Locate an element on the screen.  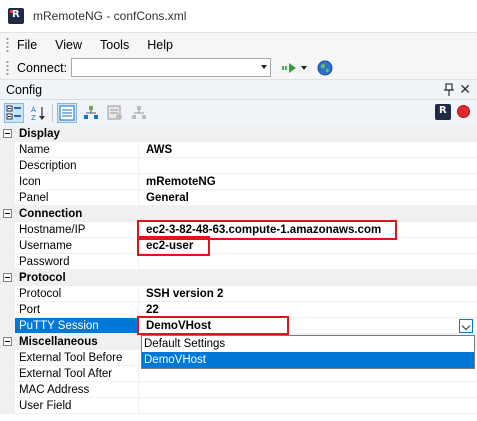
property-value: mRemoteNG is located at coordinates (307, 182).